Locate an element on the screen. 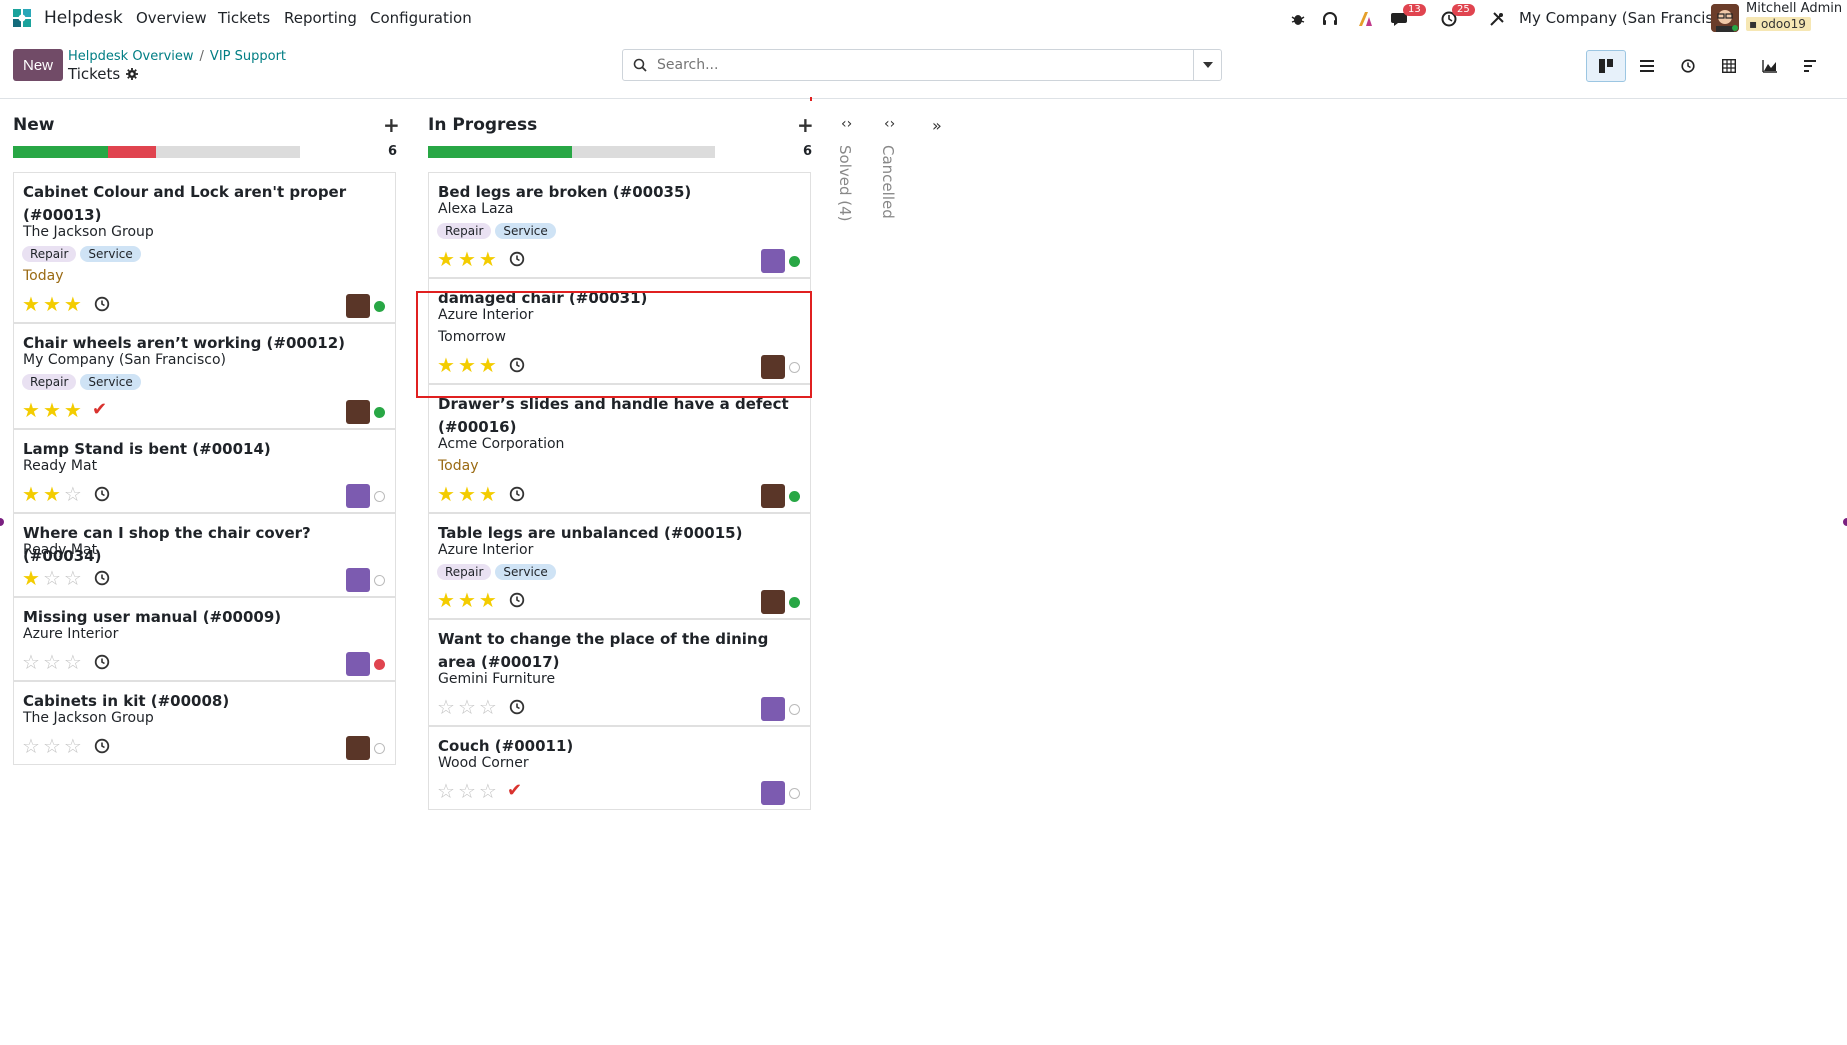 The height and width of the screenshot is (1045, 1847). ticket-card: Couch (#00011) Wood Corner ☆ ☆ ☆ ✔ is located at coordinates (619, 768).